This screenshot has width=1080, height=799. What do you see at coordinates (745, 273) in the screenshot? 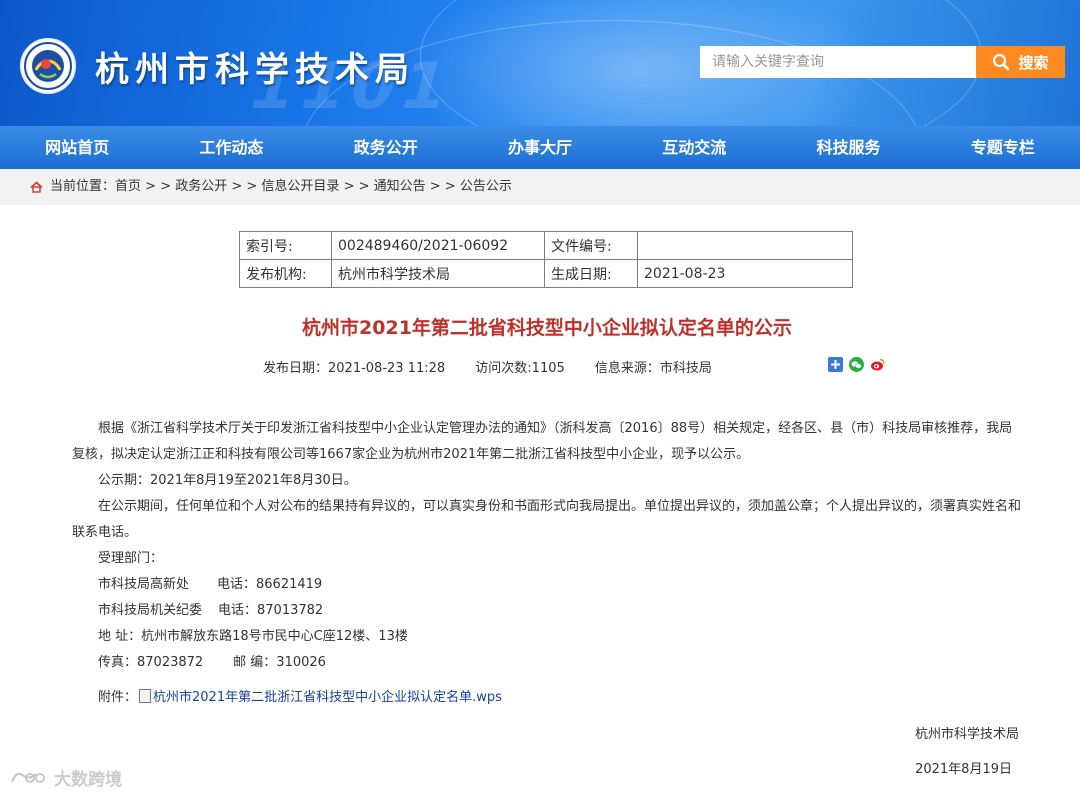
I see `date-value: 2021-08-23` at bounding box center [745, 273].